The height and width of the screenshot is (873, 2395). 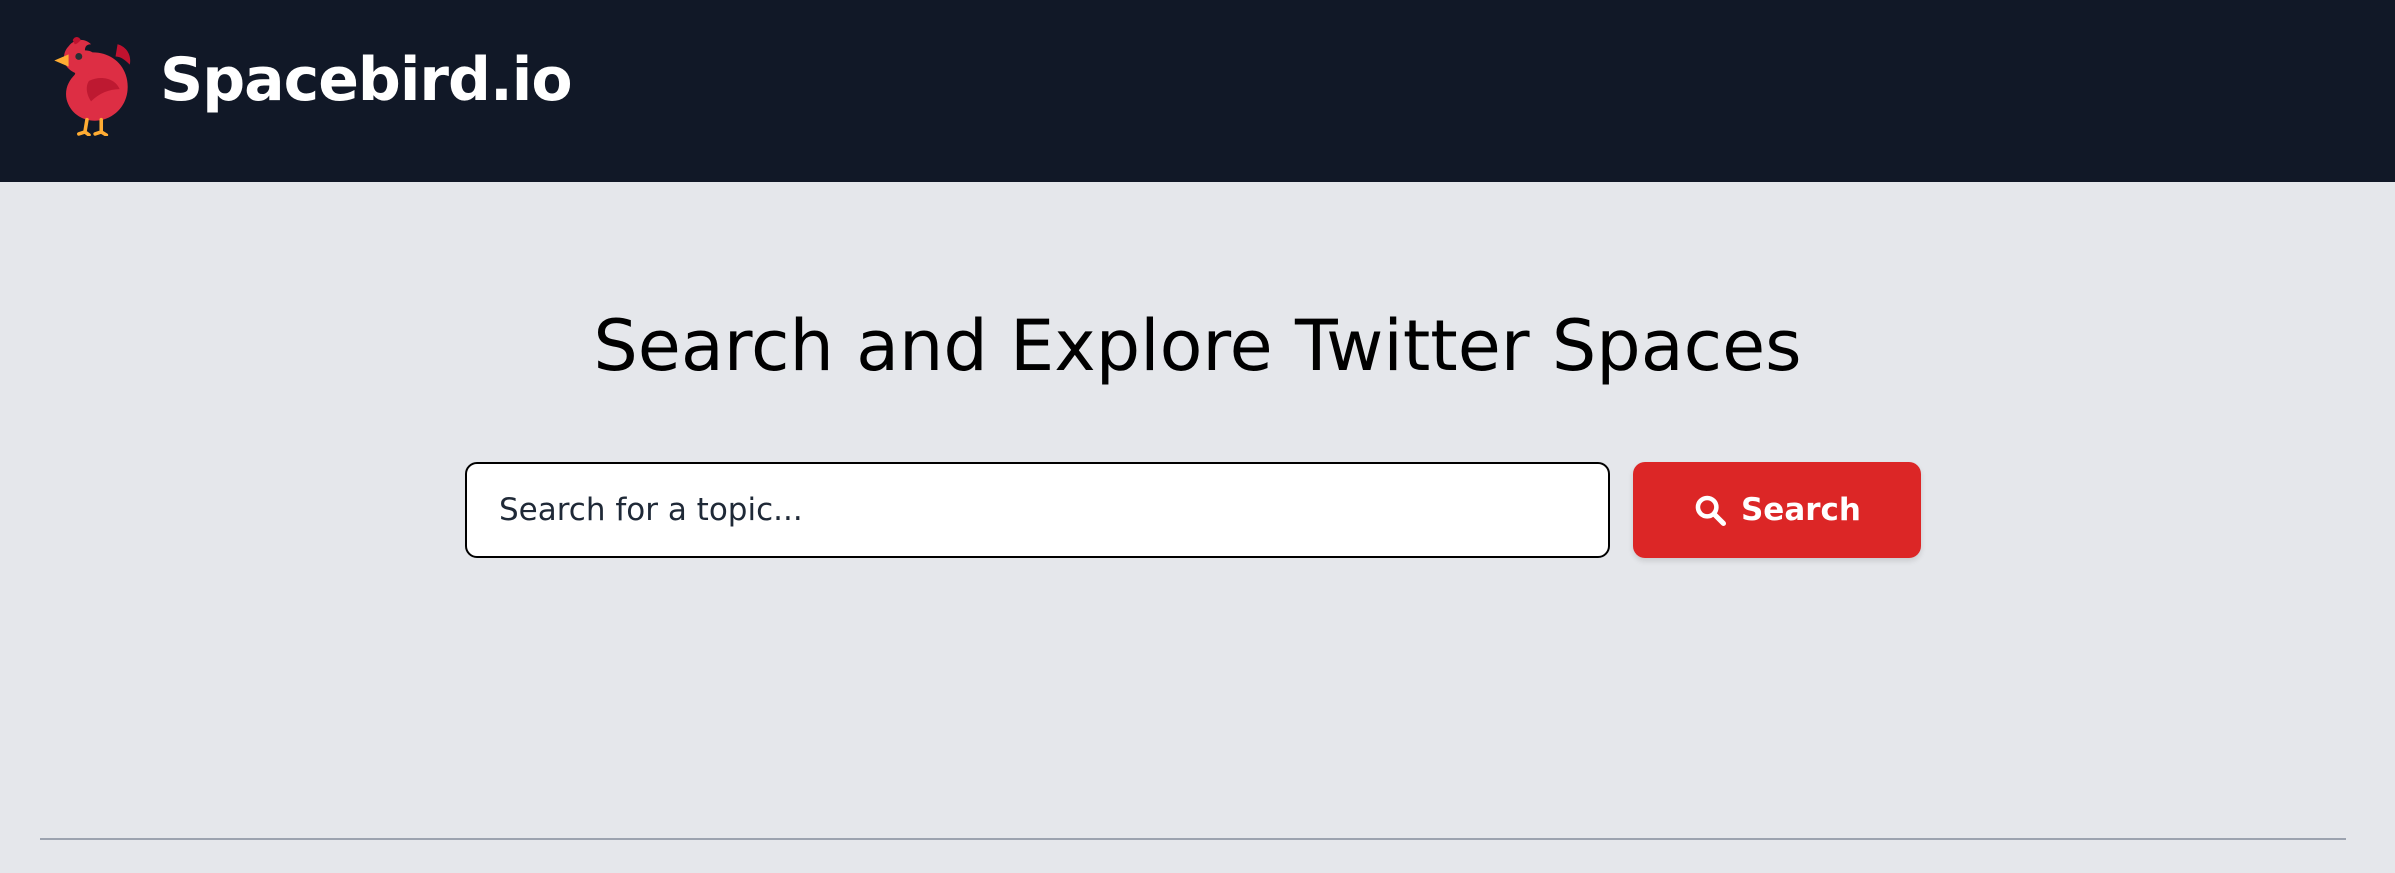 What do you see at coordinates (1037, 510) in the screenshot?
I see `search-input` at bounding box center [1037, 510].